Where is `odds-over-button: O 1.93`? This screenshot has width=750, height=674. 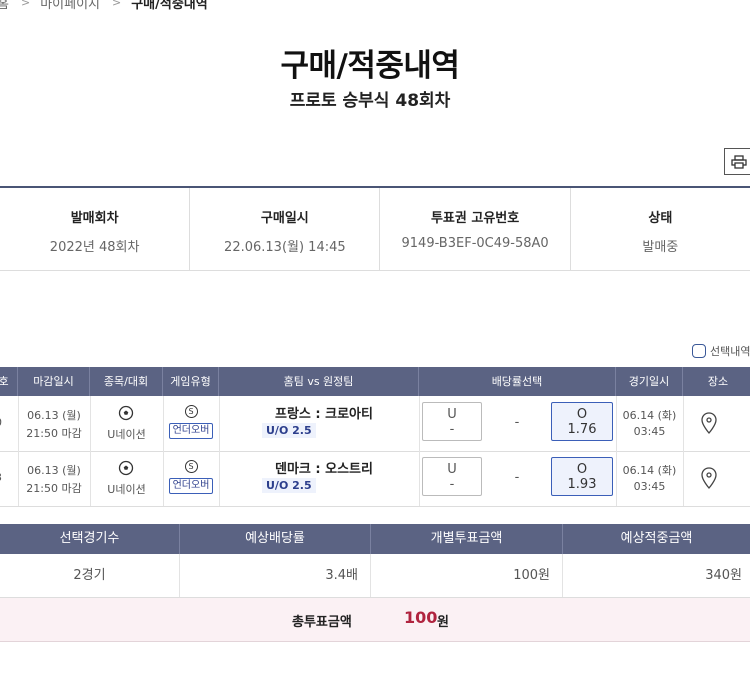 odds-over-button: O 1.93 is located at coordinates (582, 476).